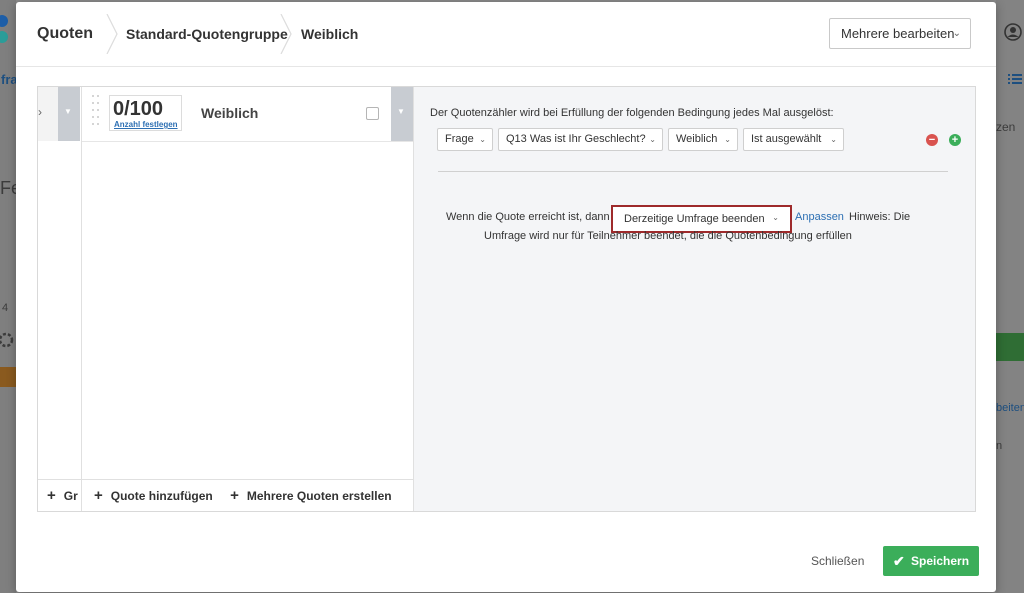 Image resolution: width=1024 pixels, height=593 pixels. I want to click on quota-row: 0/100 Anzahl festlegen Weiblich ▼, so click(247, 114).